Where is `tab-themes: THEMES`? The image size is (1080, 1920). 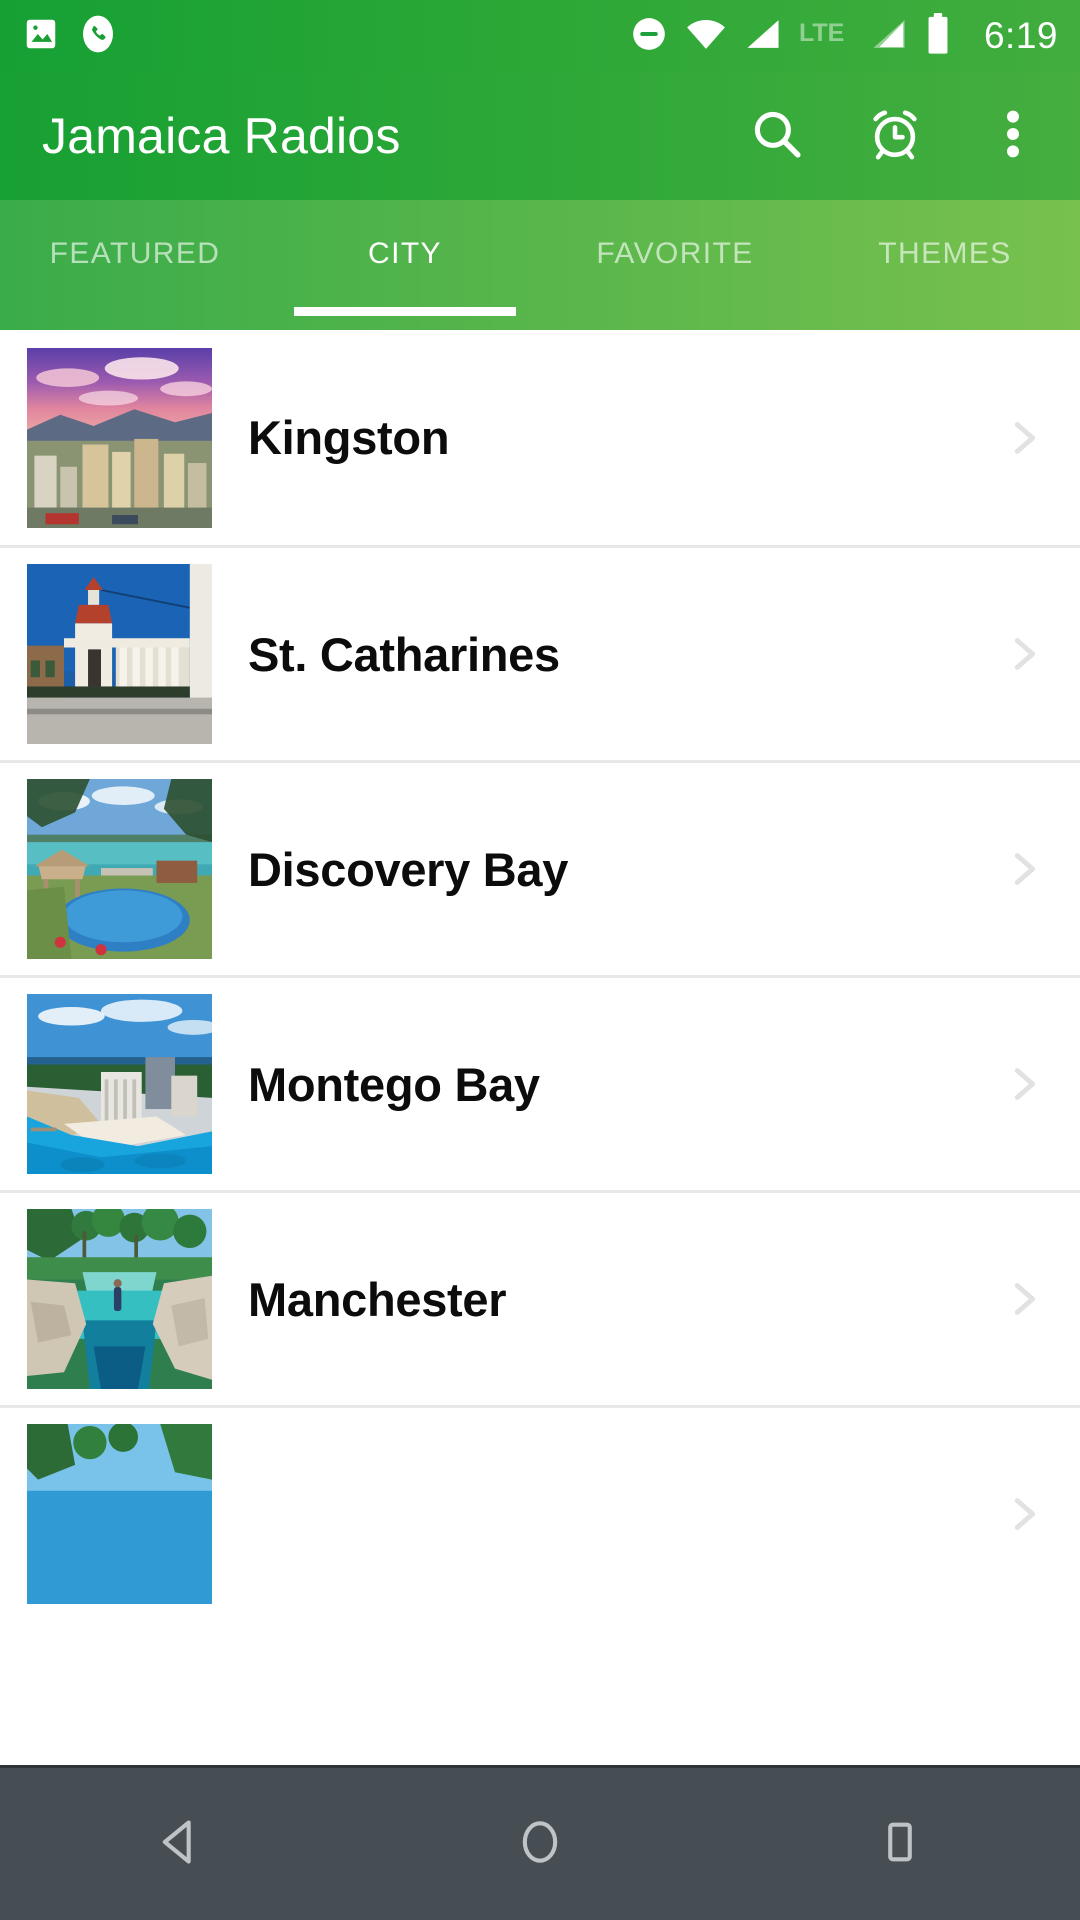 tab-themes: THEMES is located at coordinates (945, 265).